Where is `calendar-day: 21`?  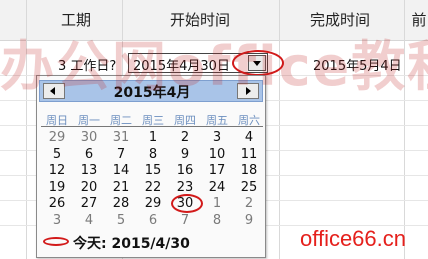
calendar-day: 21 is located at coordinates (121, 187).